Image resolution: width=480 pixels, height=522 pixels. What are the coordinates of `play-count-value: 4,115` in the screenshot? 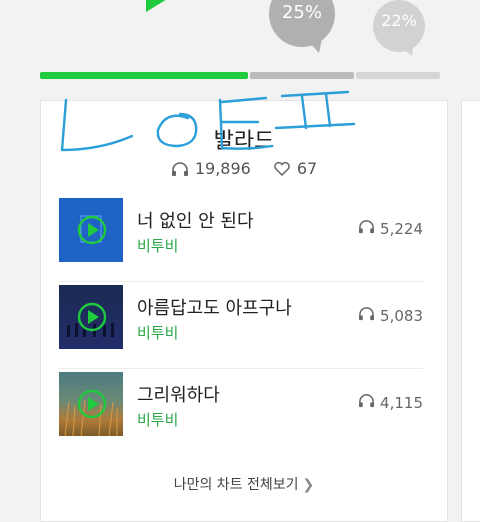 It's located at (401, 402).